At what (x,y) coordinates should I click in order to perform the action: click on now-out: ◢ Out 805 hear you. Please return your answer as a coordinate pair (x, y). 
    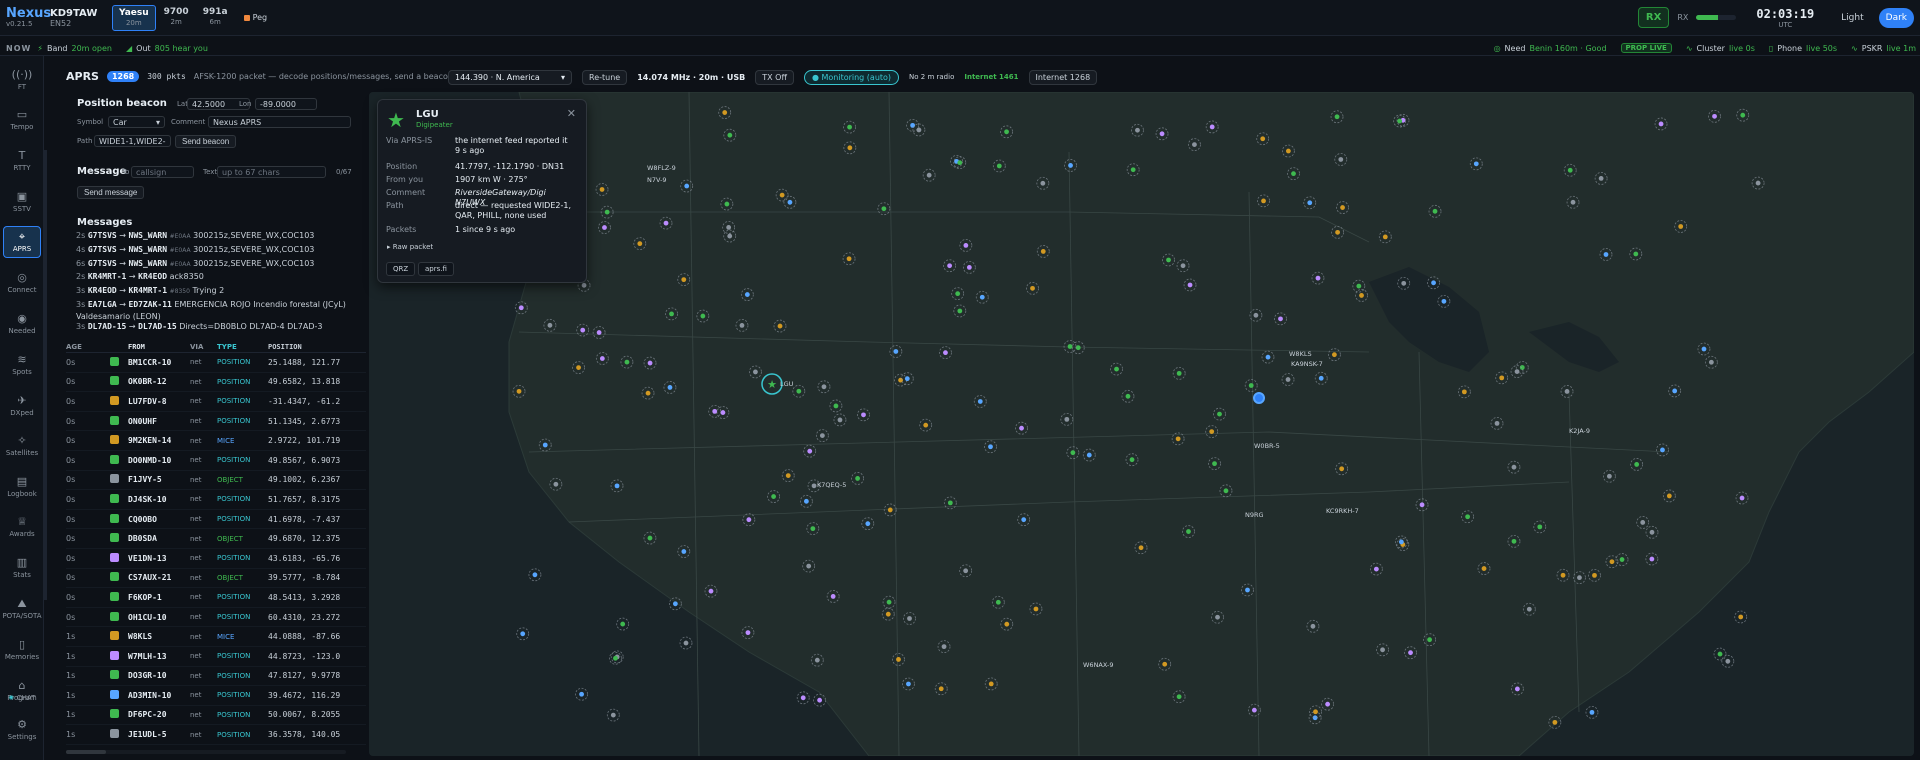
    Looking at the image, I should click on (167, 48).